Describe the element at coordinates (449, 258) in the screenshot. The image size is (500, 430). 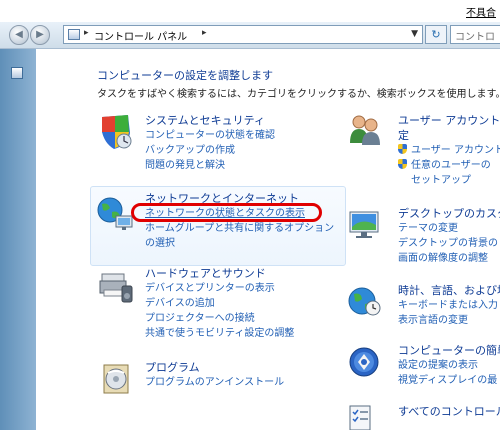
I see `link-resolution: 画面の解像度の調整` at that location.